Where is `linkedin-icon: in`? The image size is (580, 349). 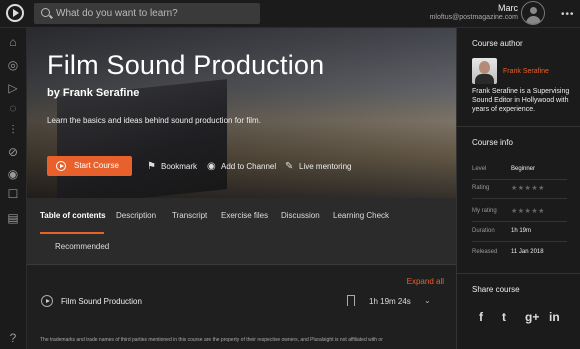 linkedin-icon: in is located at coordinates (554, 317).